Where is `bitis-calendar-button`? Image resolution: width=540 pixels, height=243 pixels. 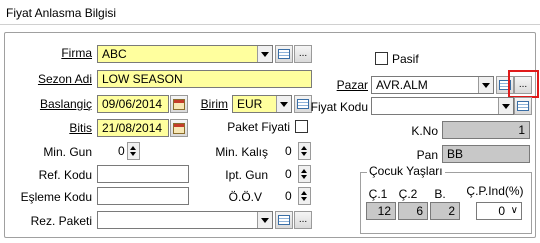 bitis-calendar-button is located at coordinates (179, 128).